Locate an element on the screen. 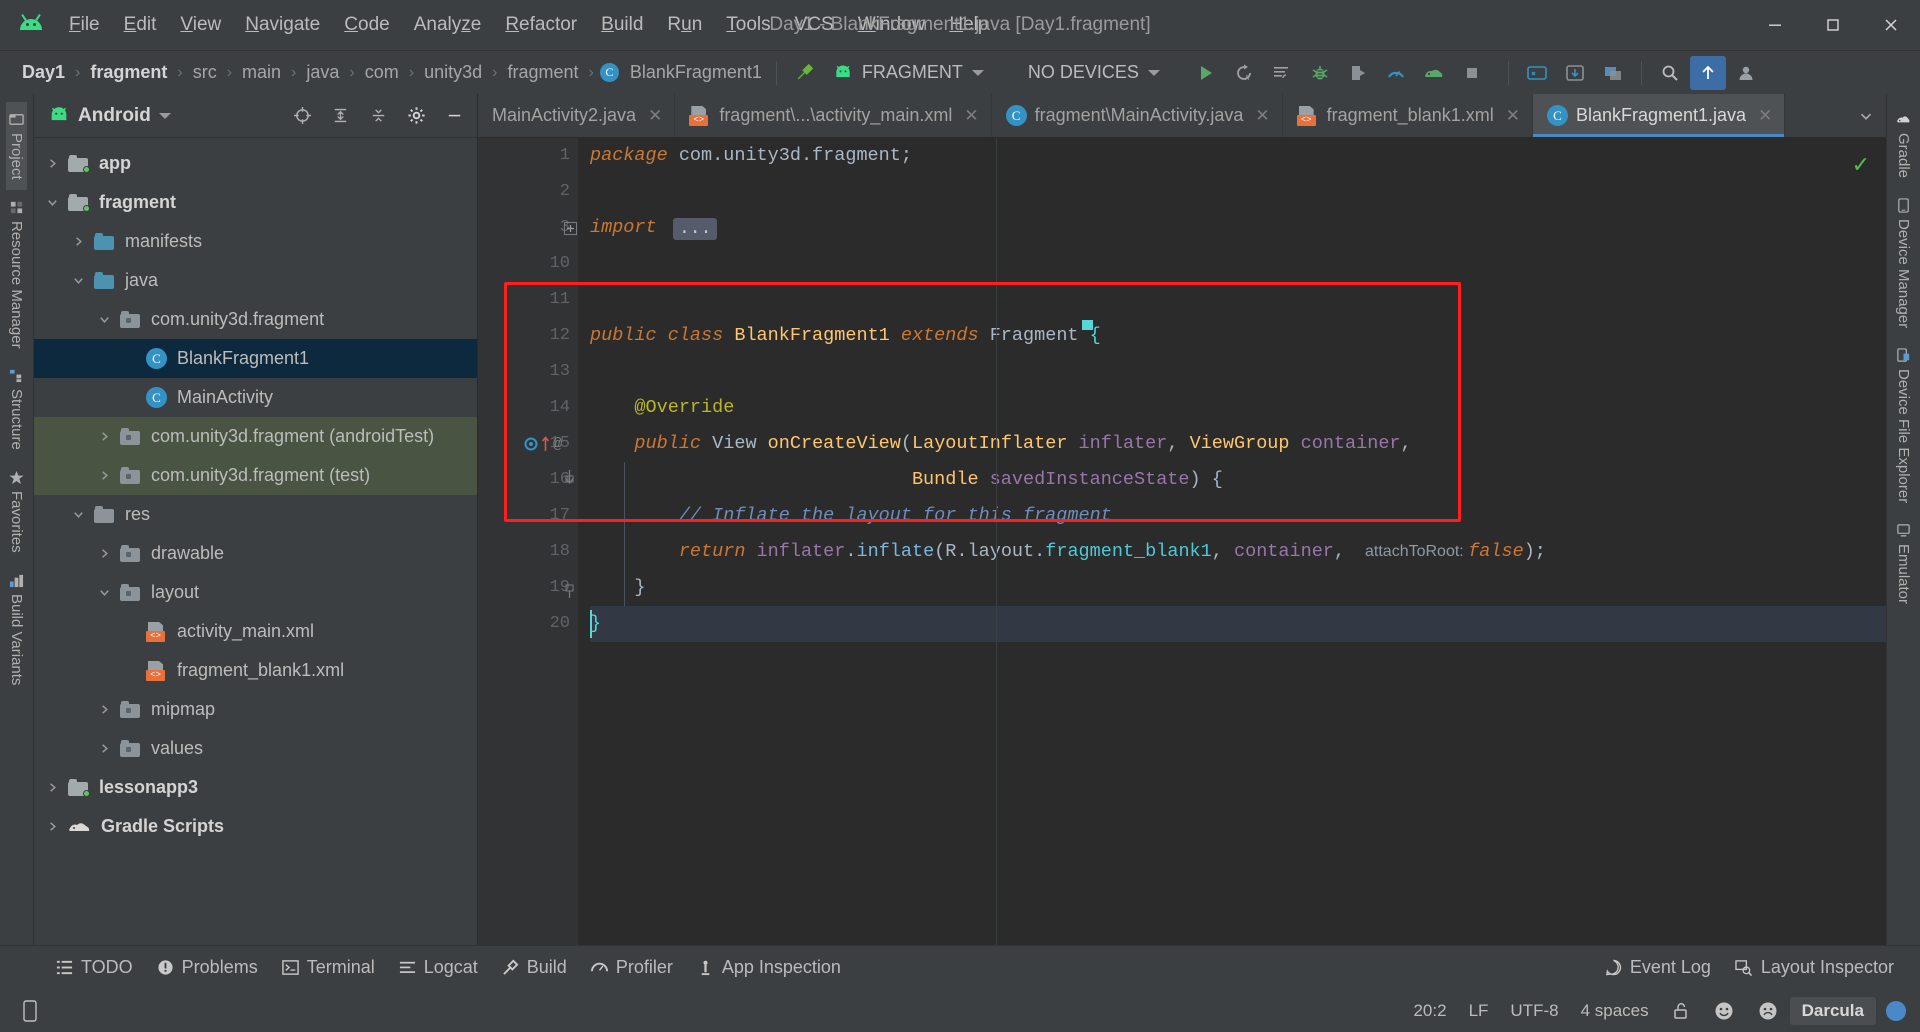 Image resolution: width=1920 pixels, height=1032 pixels. menu-item-edit: Edit is located at coordinates (140, 25).